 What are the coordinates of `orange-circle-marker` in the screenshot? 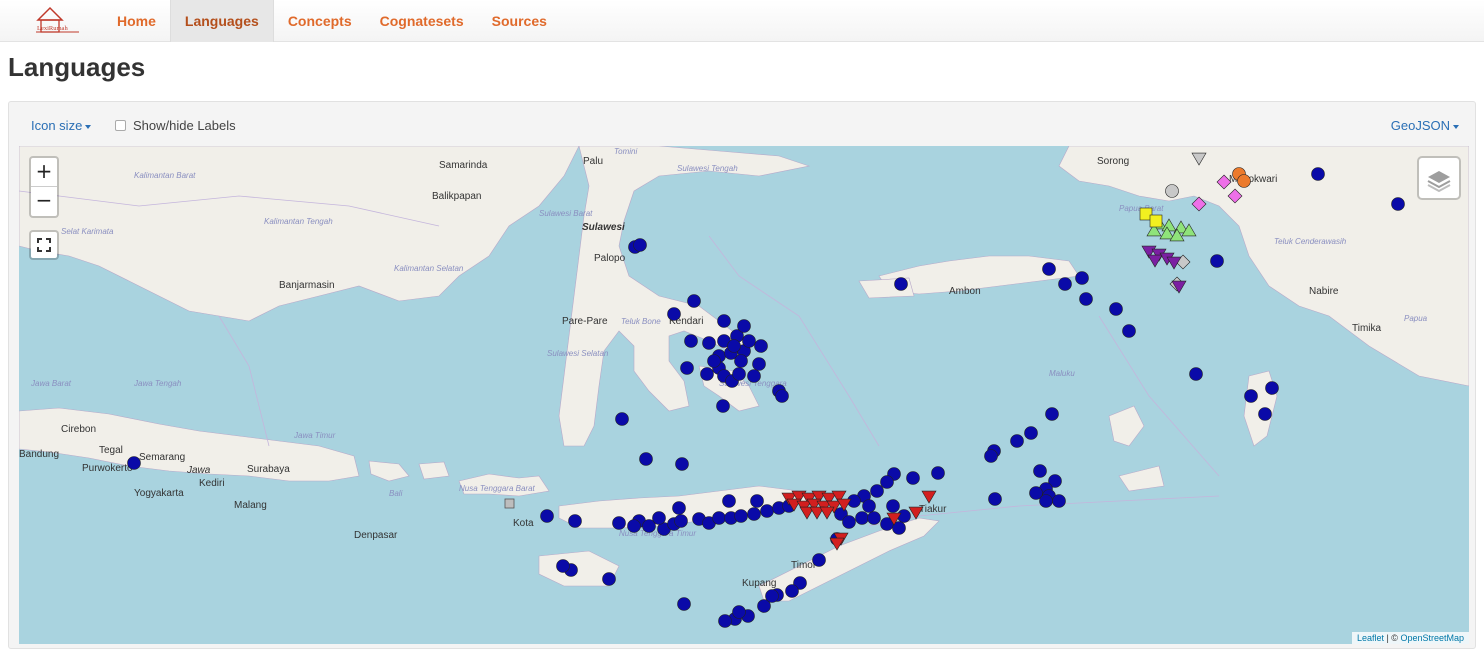 It's located at (1244, 181).